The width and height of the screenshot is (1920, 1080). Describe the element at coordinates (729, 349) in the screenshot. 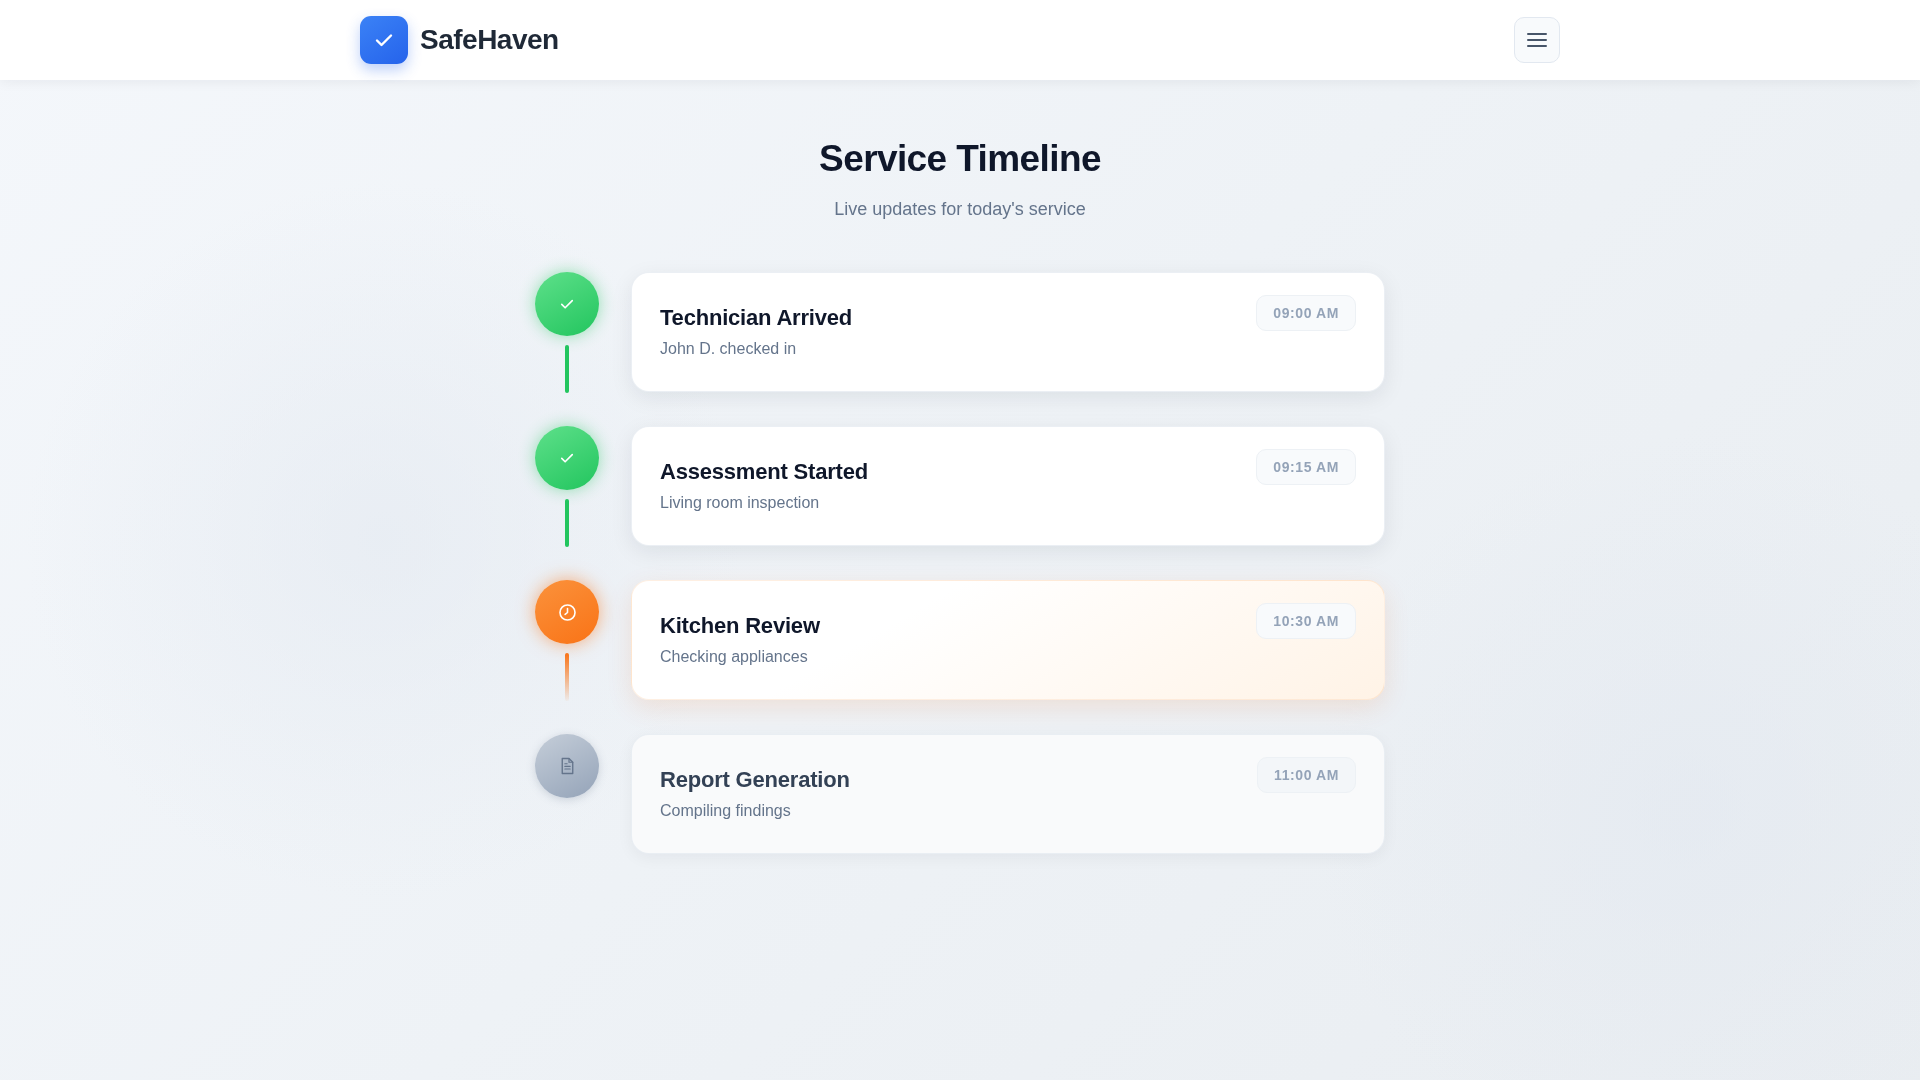

I see `event-description: John D. checked in` at that location.